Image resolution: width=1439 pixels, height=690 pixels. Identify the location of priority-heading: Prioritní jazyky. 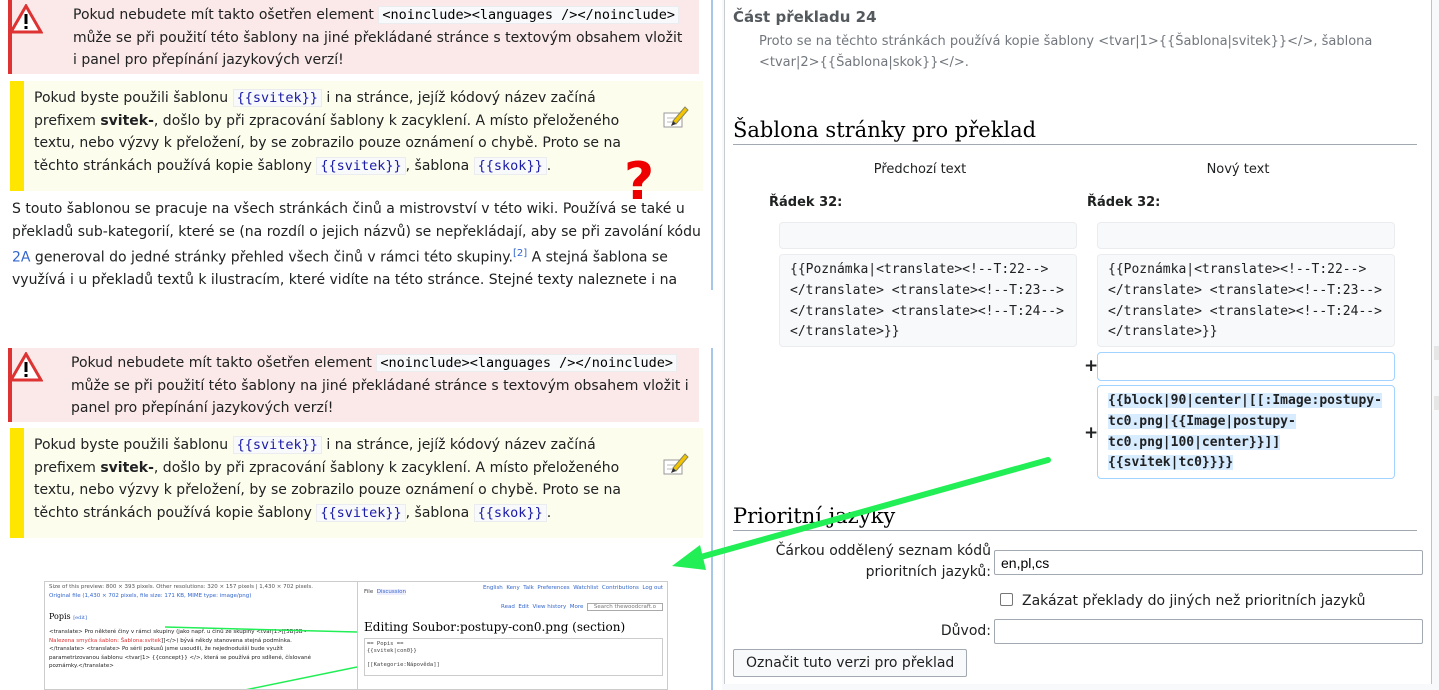
(1075, 517).